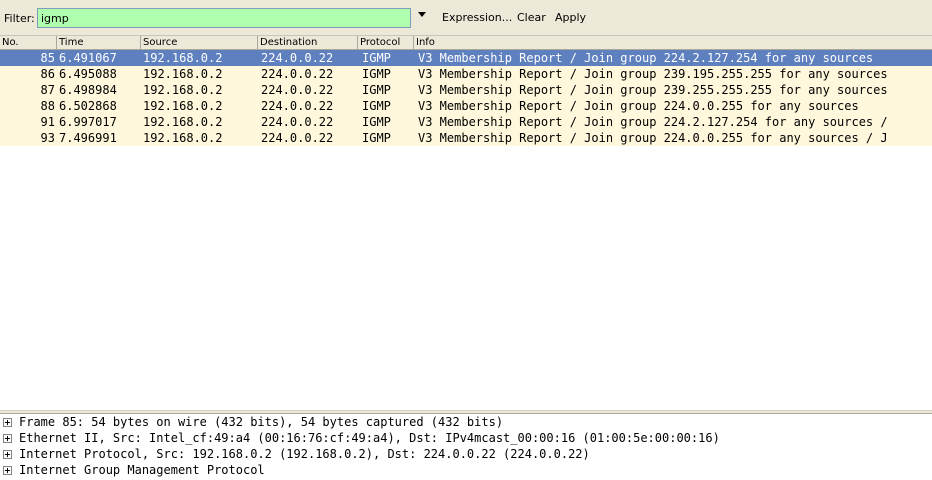 The image size is (932, 480). Describe the element at coordinates (386, 42) in the screenshot. I see `column-header-protocol: Protocol` at that location.